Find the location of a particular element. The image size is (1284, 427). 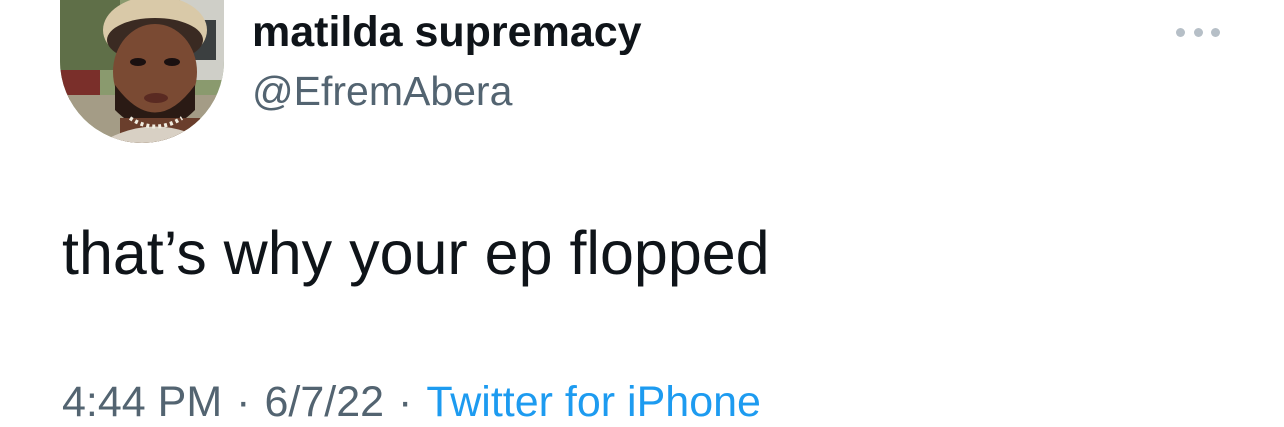

more-options-button is located at coordinates (1198, 32).